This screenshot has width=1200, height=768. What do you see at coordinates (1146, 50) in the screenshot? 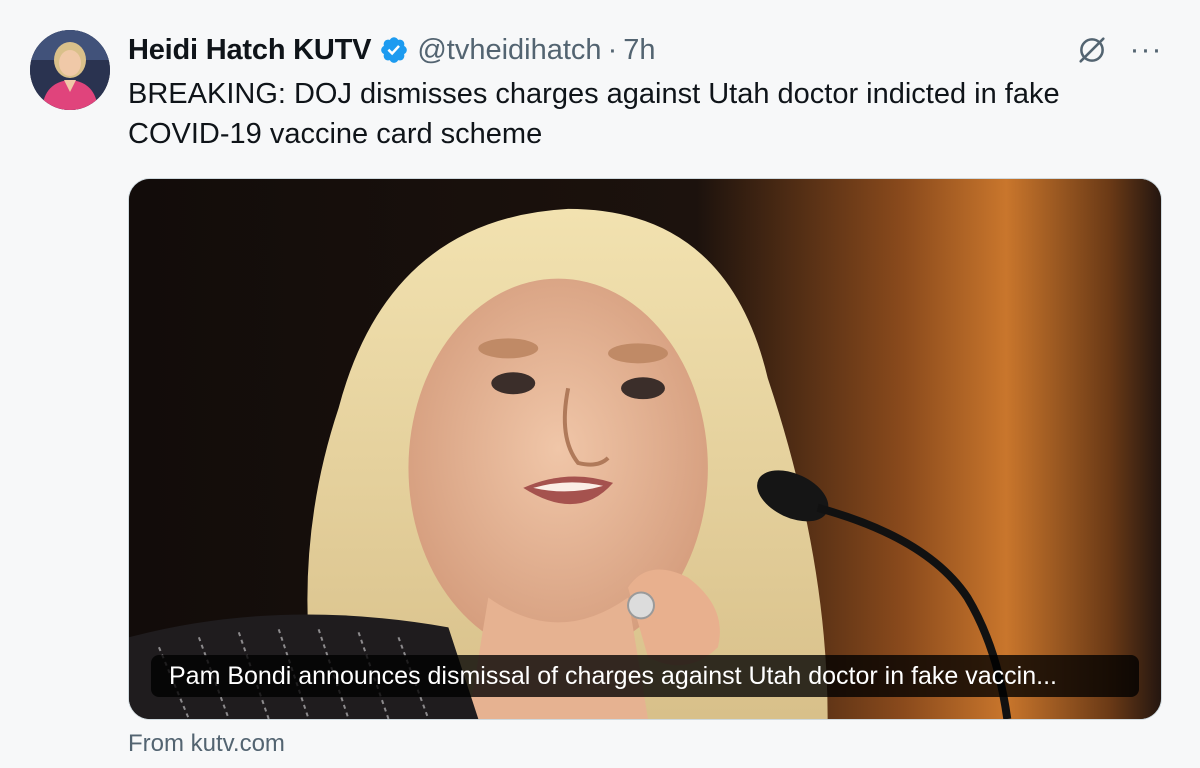
I see `more-options-icon: ···` at bounding box center [1146, 50].